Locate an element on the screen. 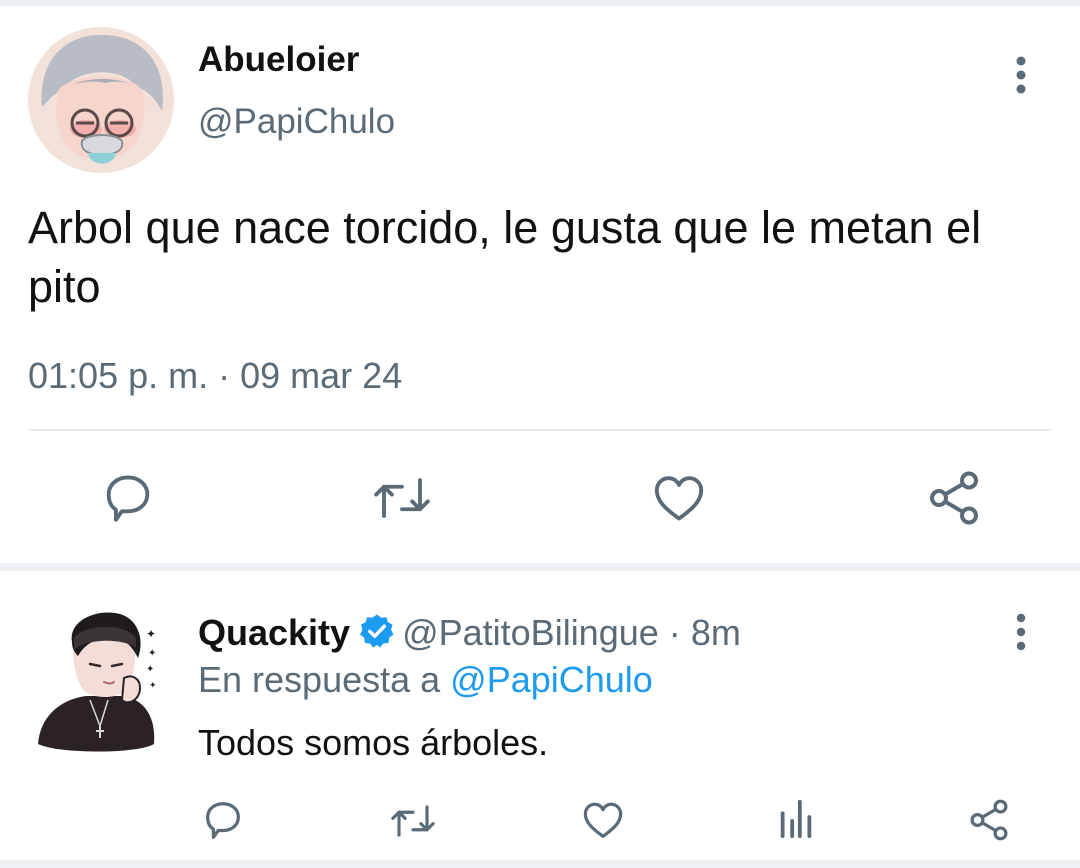 This screenshot has height=868, width=1080. author-avatar is located at coordinates (101, 100).